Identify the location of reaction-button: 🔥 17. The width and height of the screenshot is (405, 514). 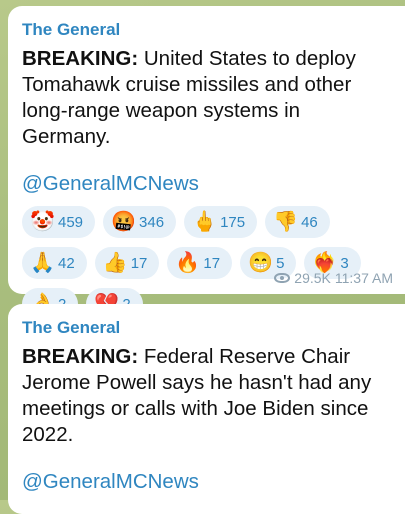
(200, 263).